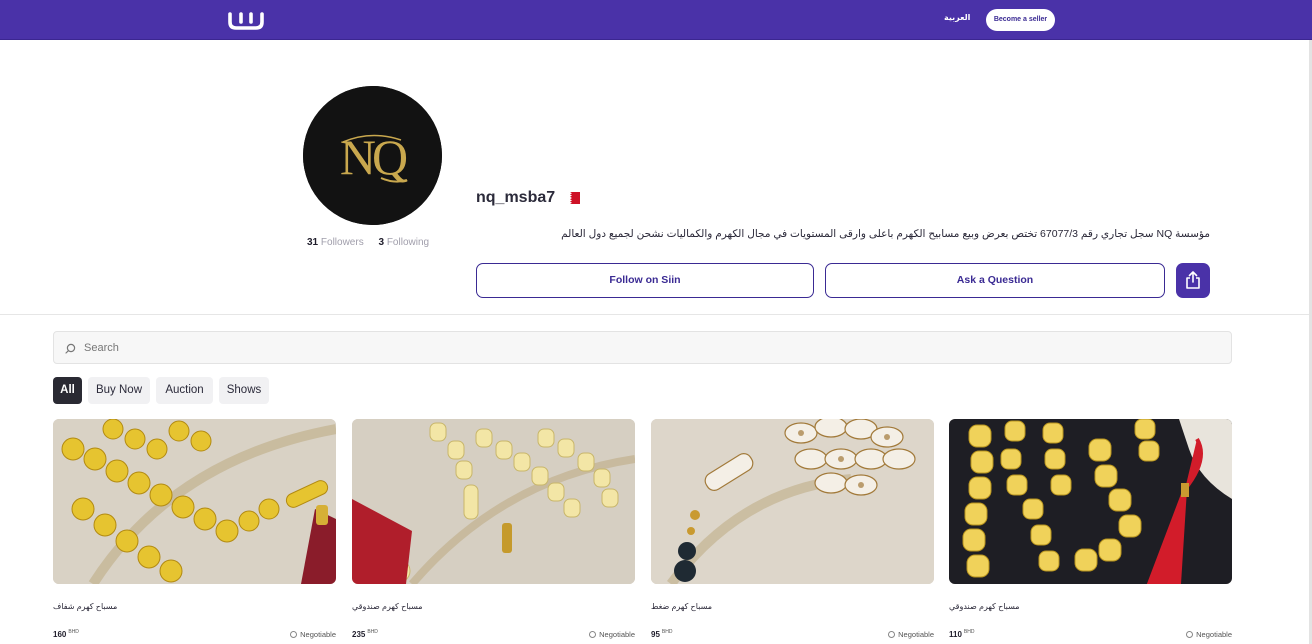 The width and height of the screenshot is (1312, 644). I want to click on filter-tab-all: All, so click(67, 390).